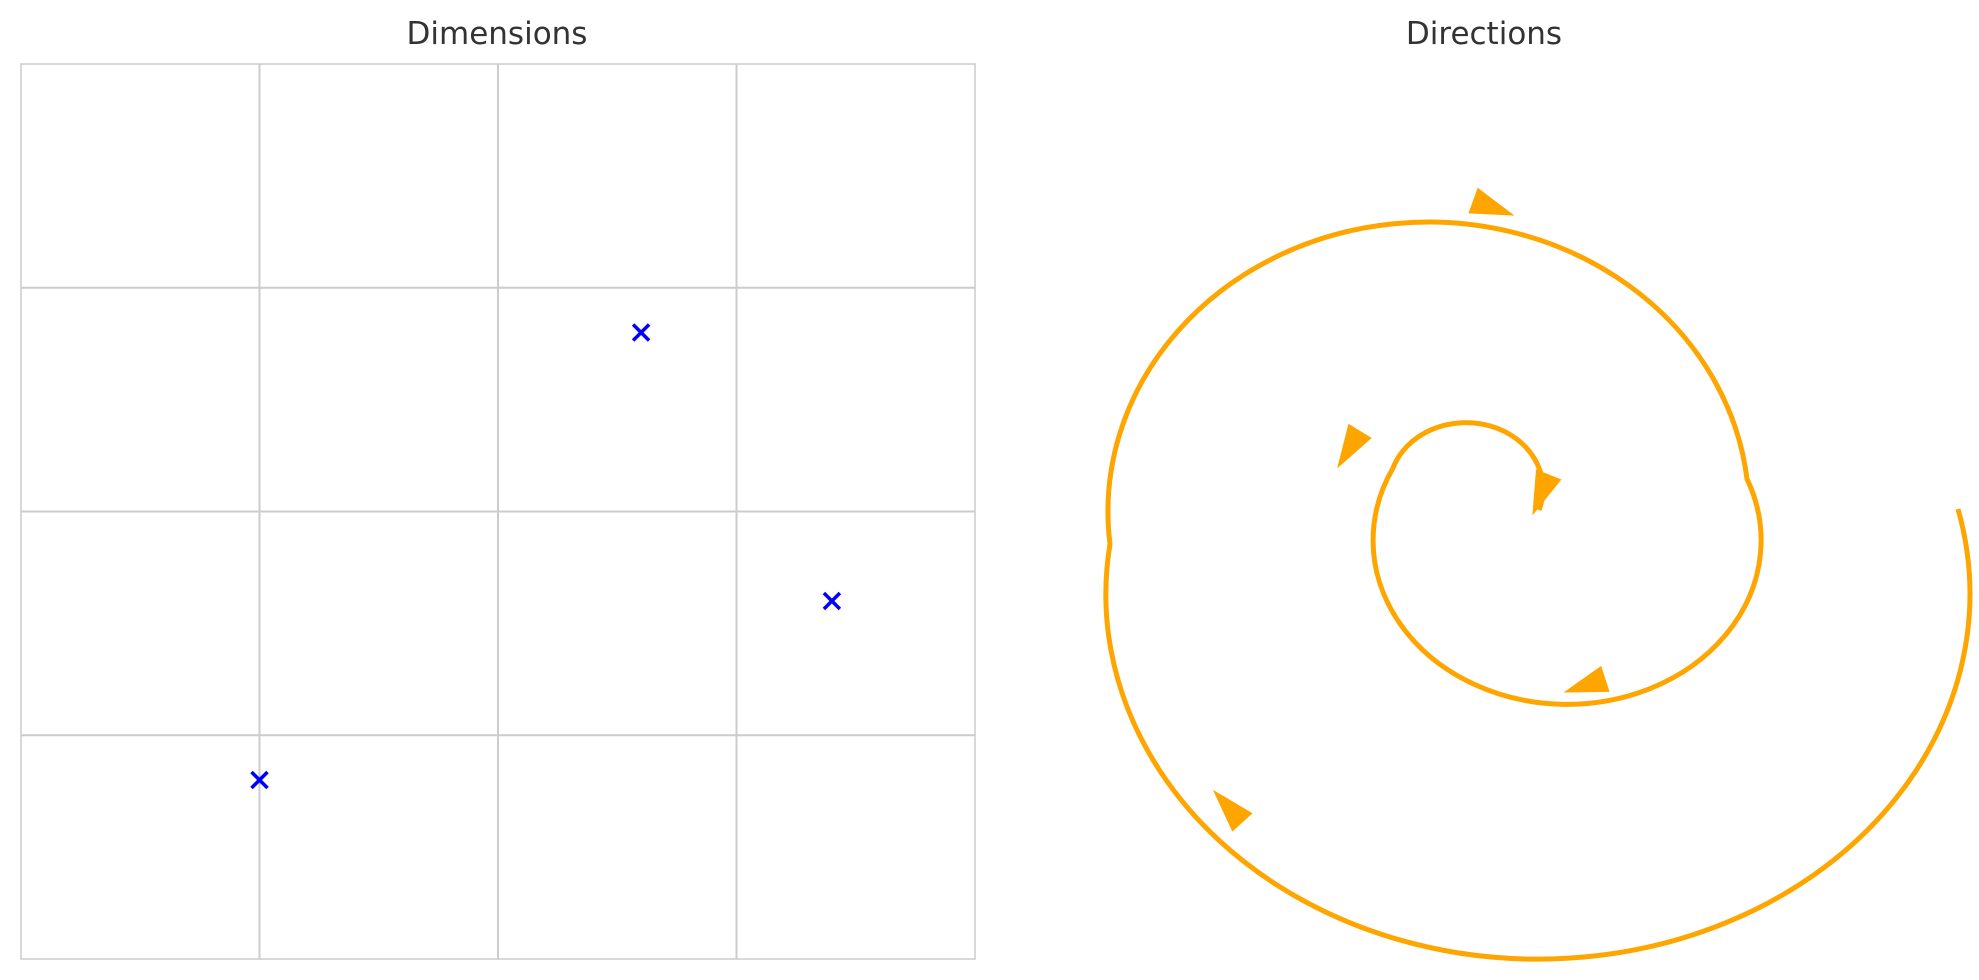 This screenshot has height=980, width=1979. I want to click on directions-title: Directions, so click(1484, 34).